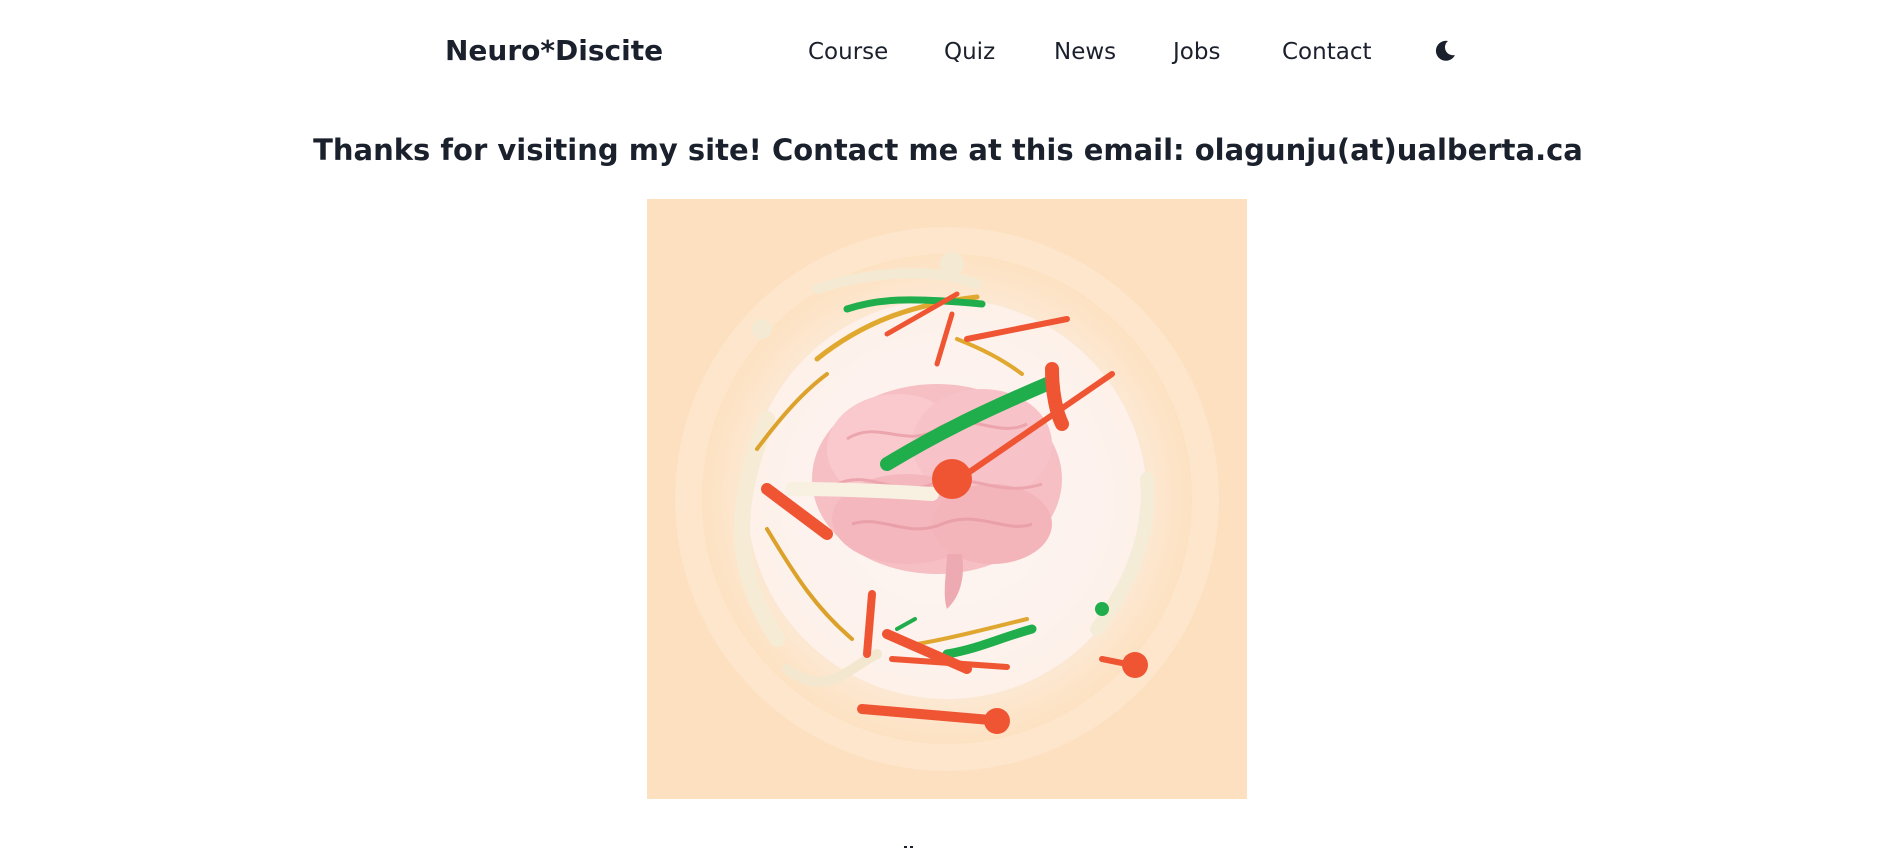 The image size is (1896, 848). Describe the element at coordinates (554, 50) in the screenshot. I see `brand-logo: Neuro*Discite` at that location.